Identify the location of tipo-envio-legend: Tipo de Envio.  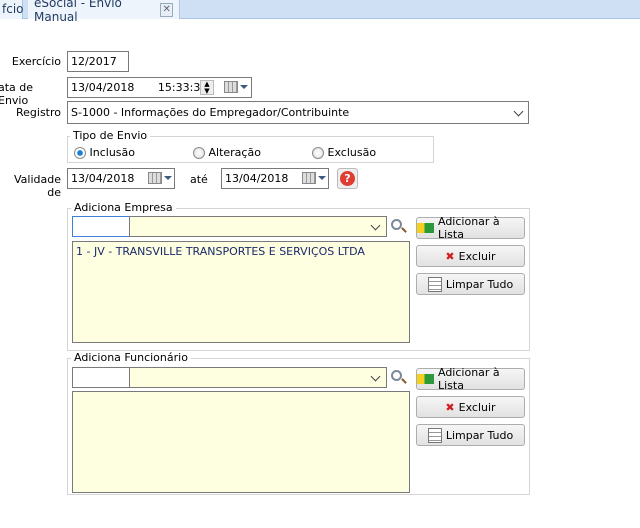
(110, 135).